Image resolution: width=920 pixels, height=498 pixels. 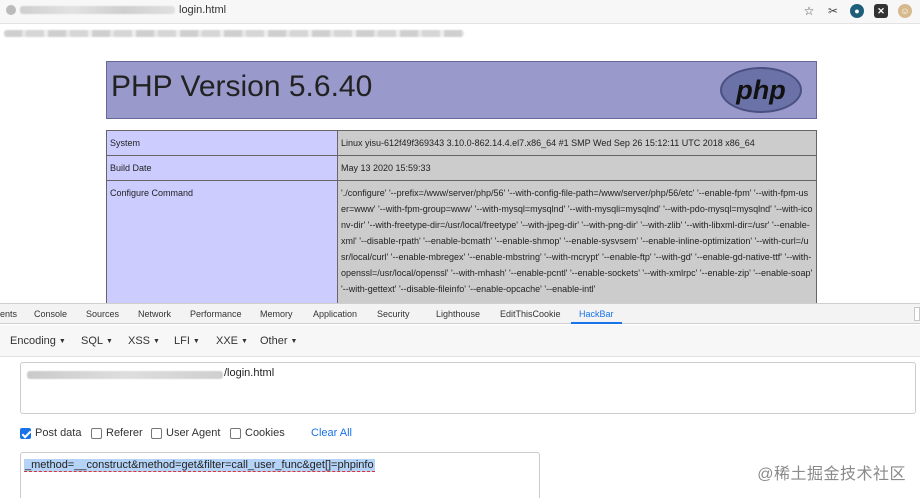 I want to click on tab-network: Network, so click(x=154, y=314).